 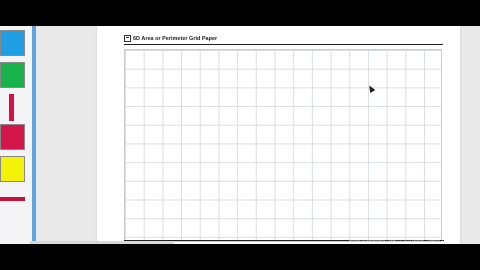 I want to click on title-divider, so click(x=283, y=44).